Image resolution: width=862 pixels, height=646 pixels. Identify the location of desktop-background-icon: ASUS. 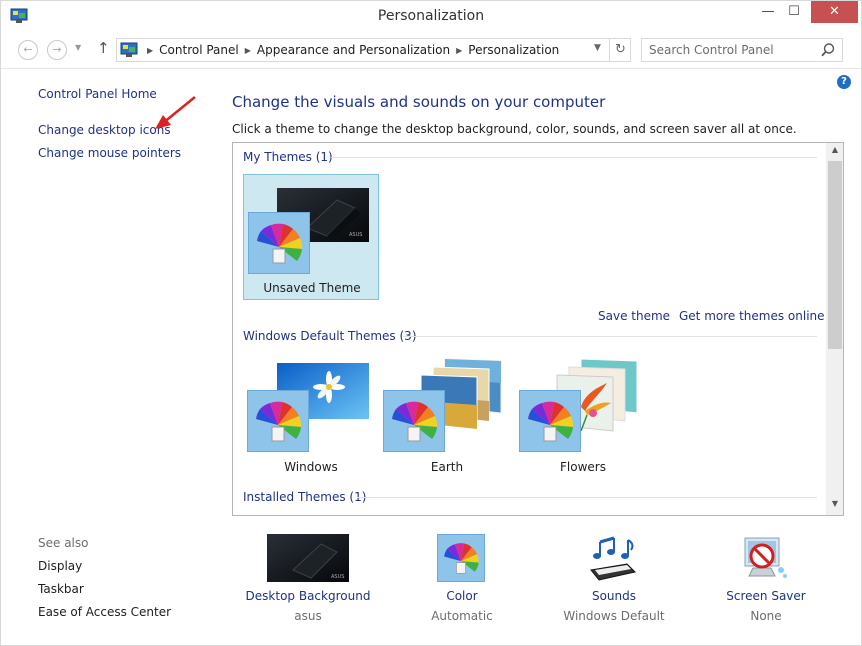
(308, 558).